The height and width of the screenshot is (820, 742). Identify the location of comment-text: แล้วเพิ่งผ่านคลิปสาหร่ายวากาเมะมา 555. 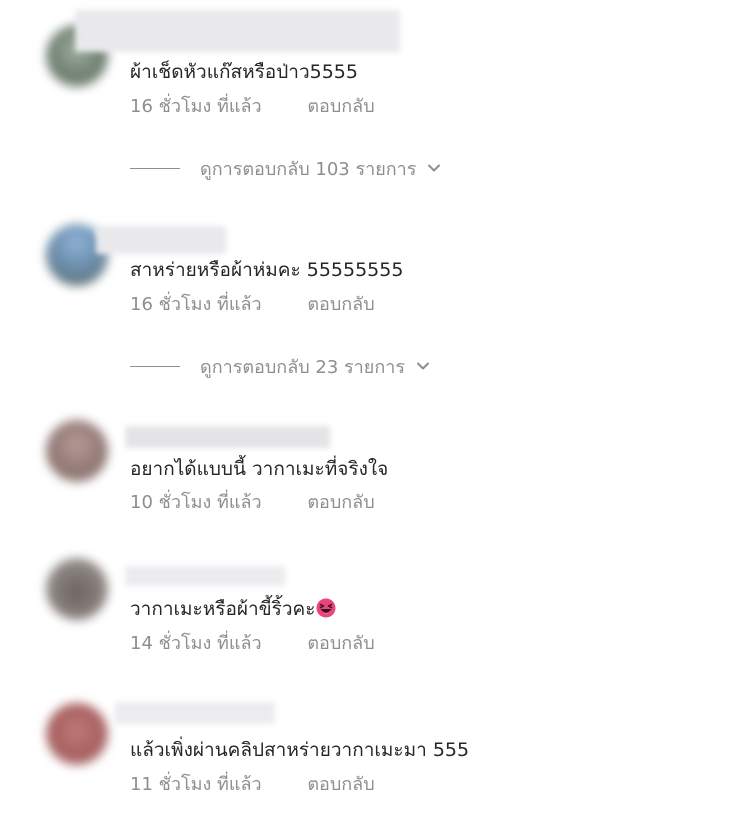
(300, 750).